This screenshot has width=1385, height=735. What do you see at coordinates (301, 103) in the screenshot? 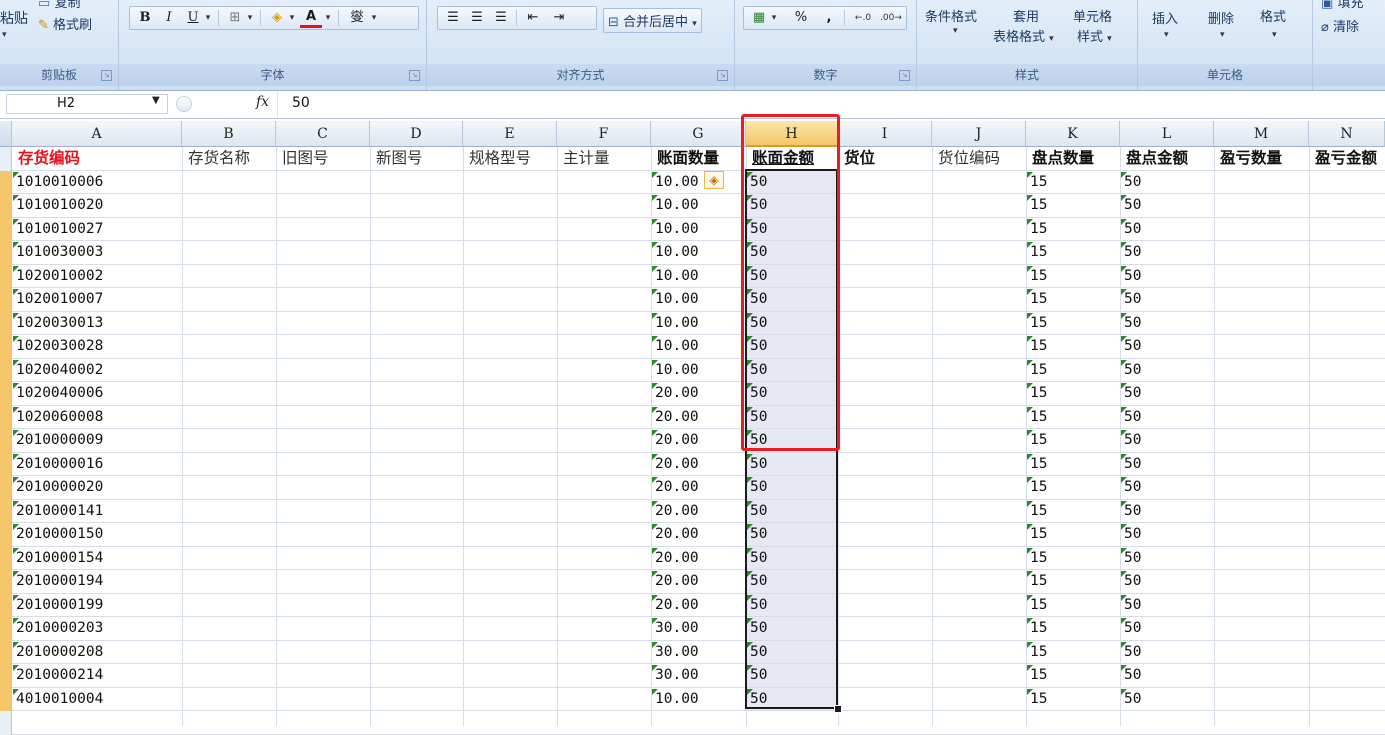
I see `formula-input: 50` at bounding box center [301, 103].